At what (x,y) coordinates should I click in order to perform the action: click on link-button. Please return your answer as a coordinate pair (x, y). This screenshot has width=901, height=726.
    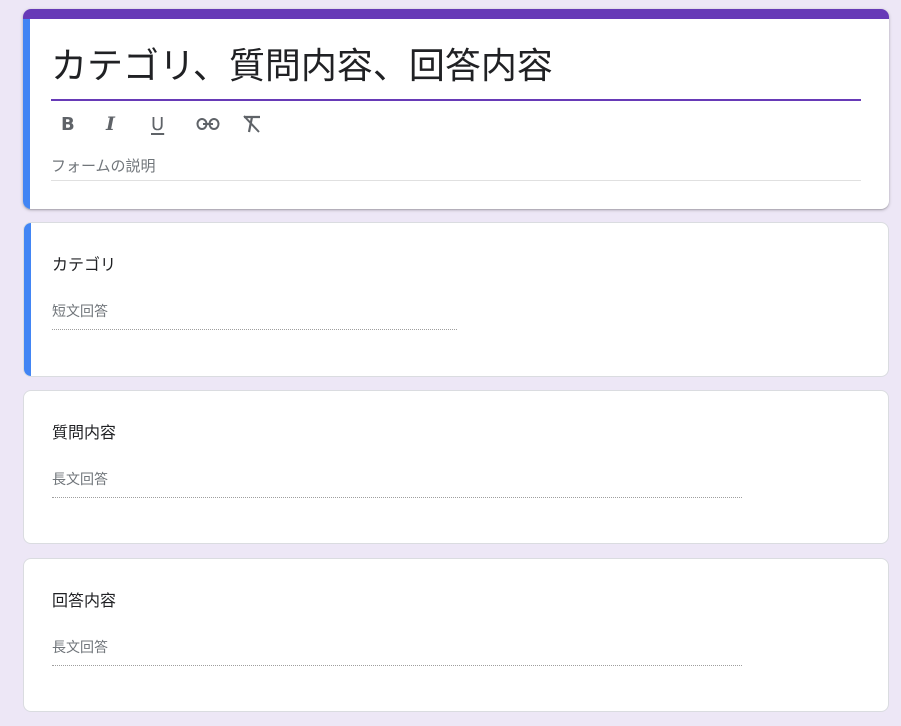
    Looking at the image, I should click on (208, 124).